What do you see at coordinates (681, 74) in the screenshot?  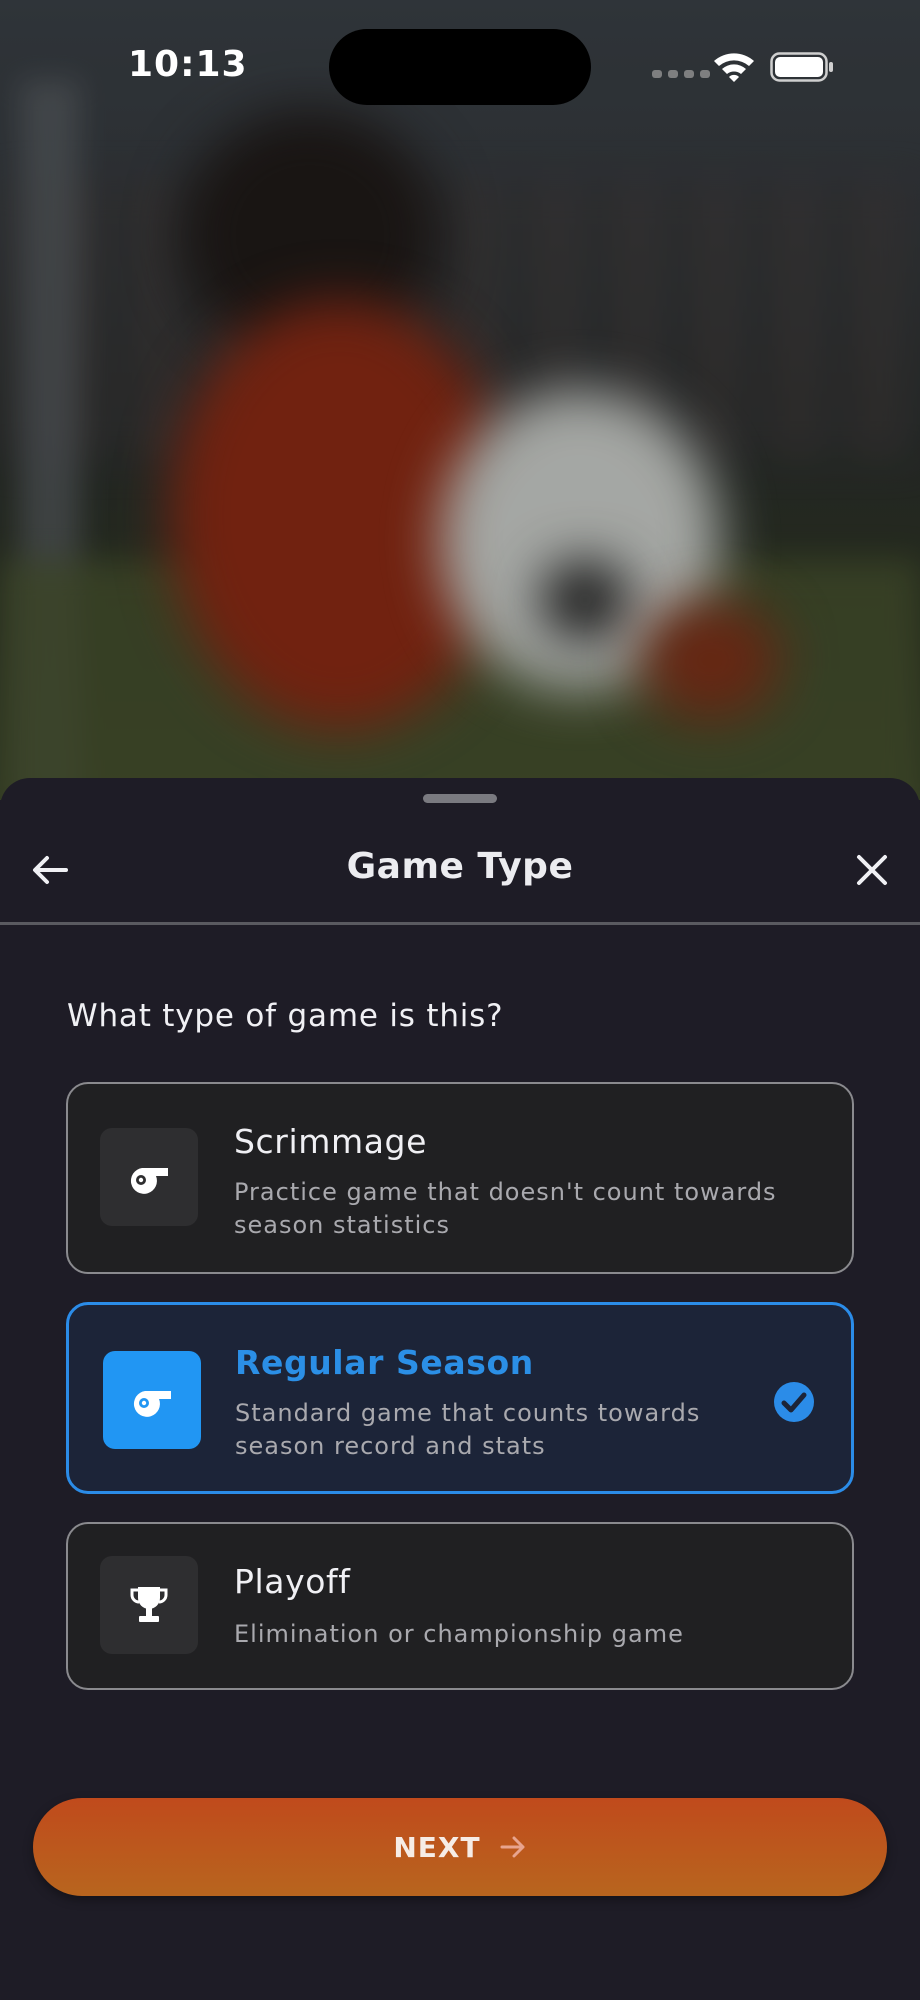 I see `cellular-signal-icon` at bounding box center [681, 74].